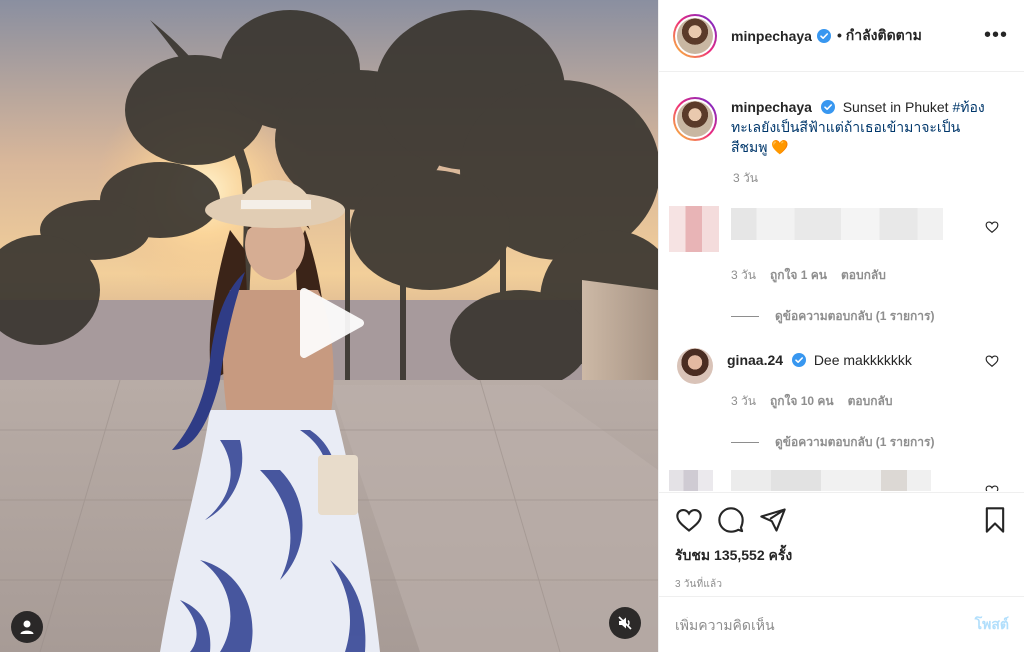 The height and width of the screenshot is (652, 1024). What do you see at coordinates (996, 35) in the screenshot?
I see `more-options-button: •••` at bounding box center [996, 35].